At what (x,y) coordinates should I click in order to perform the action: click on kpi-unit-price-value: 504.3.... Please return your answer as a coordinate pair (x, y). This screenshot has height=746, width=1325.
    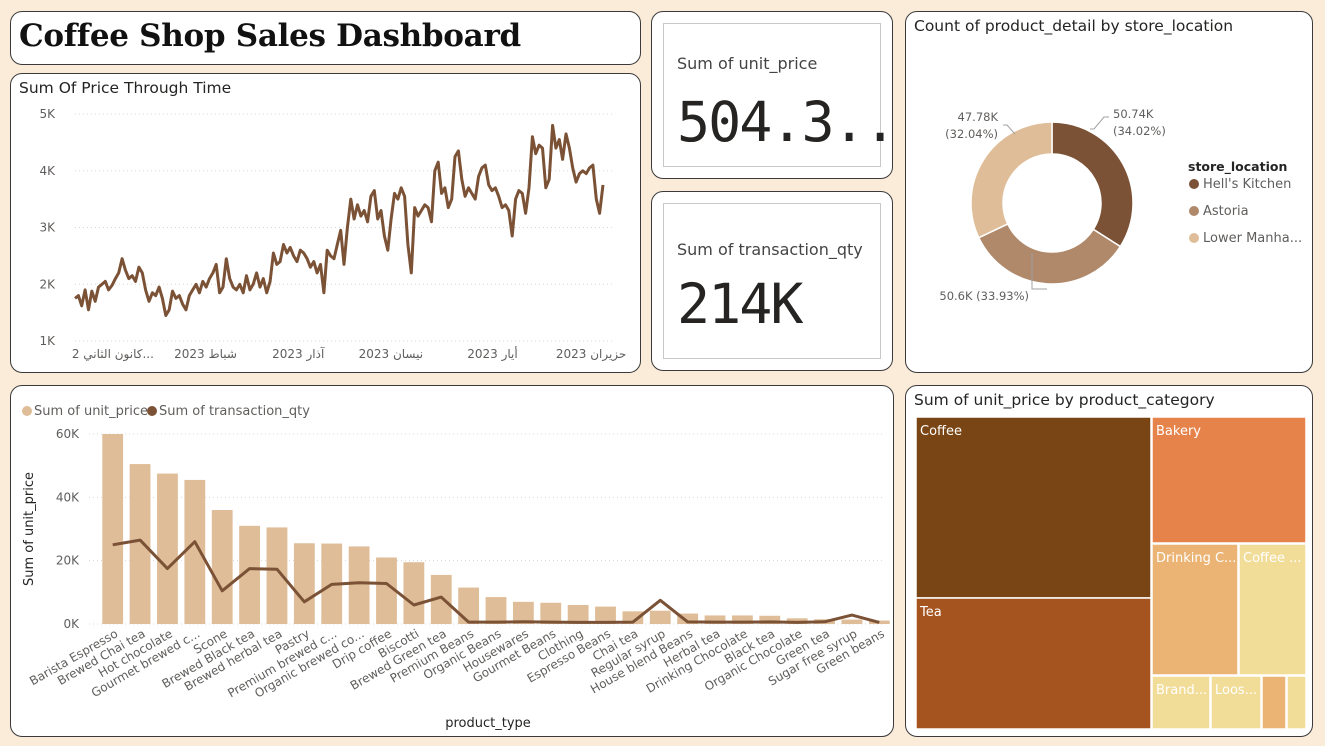
    Looking at the image, I should click on (802, 122).